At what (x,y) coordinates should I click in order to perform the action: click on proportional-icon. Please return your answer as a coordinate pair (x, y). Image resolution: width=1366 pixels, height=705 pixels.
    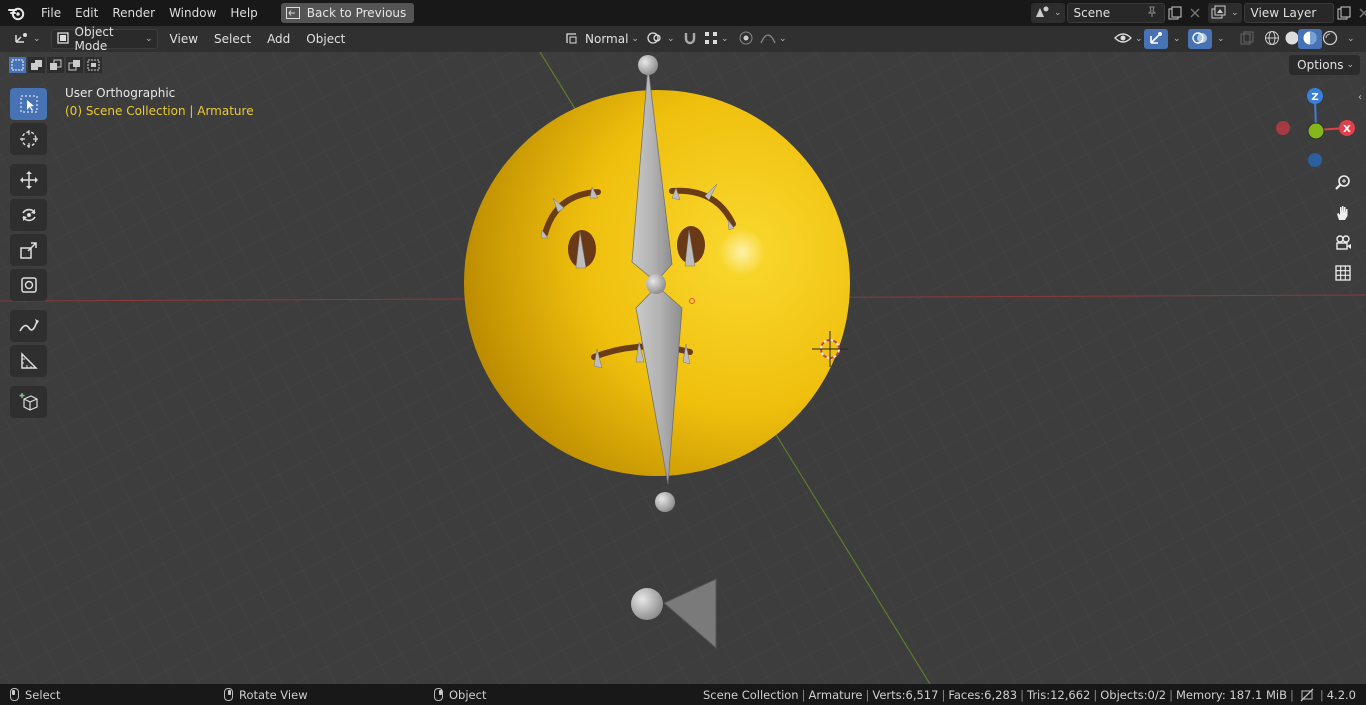
    Looking at the image, I should click on (746, 39).